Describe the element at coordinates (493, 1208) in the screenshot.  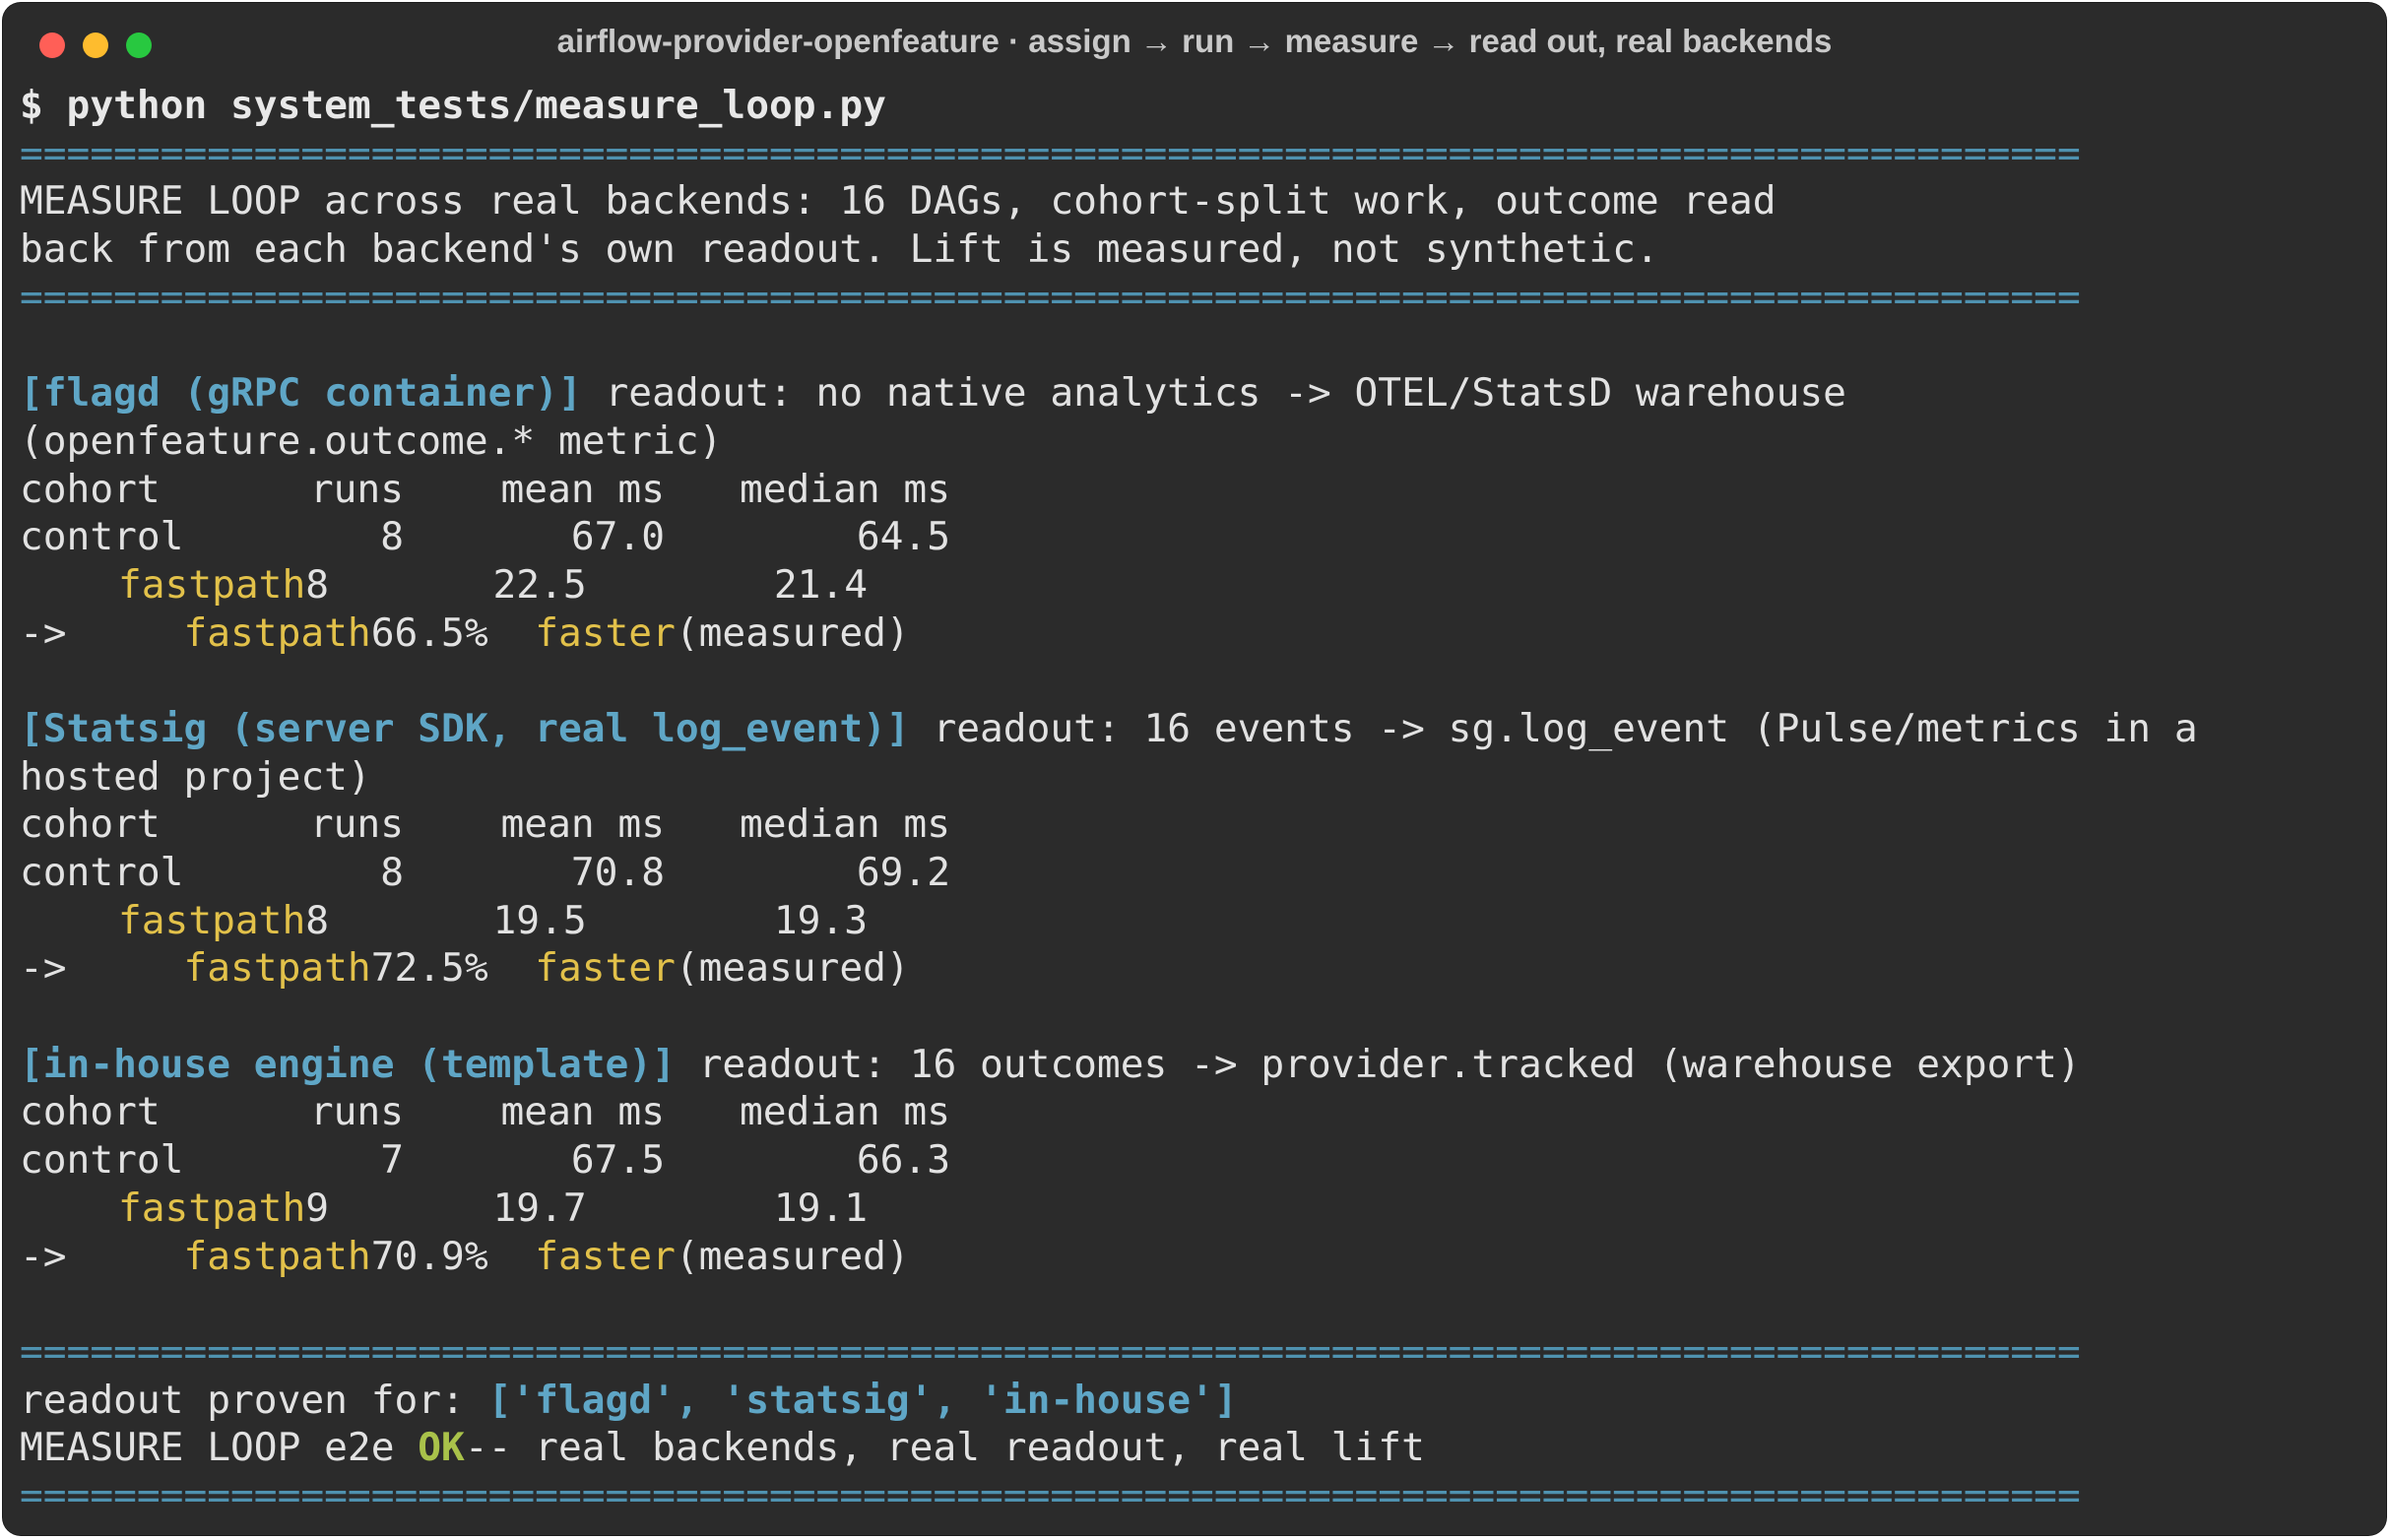
I see `table-row-fastpath: fastpath9 19.7 19.1` at that location.